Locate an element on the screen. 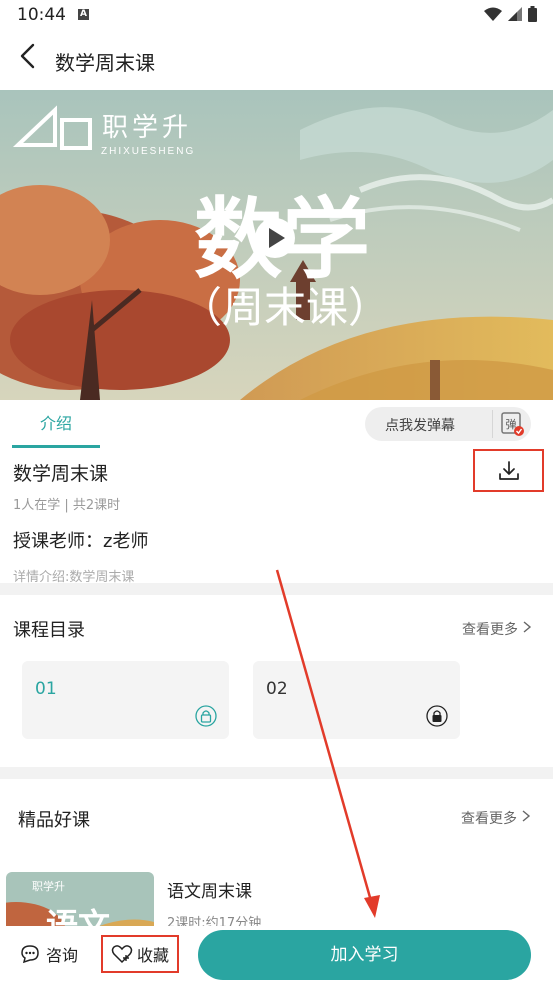  danmu-input: 点我发弹幕 弹 is located at coordinates (448, 424).